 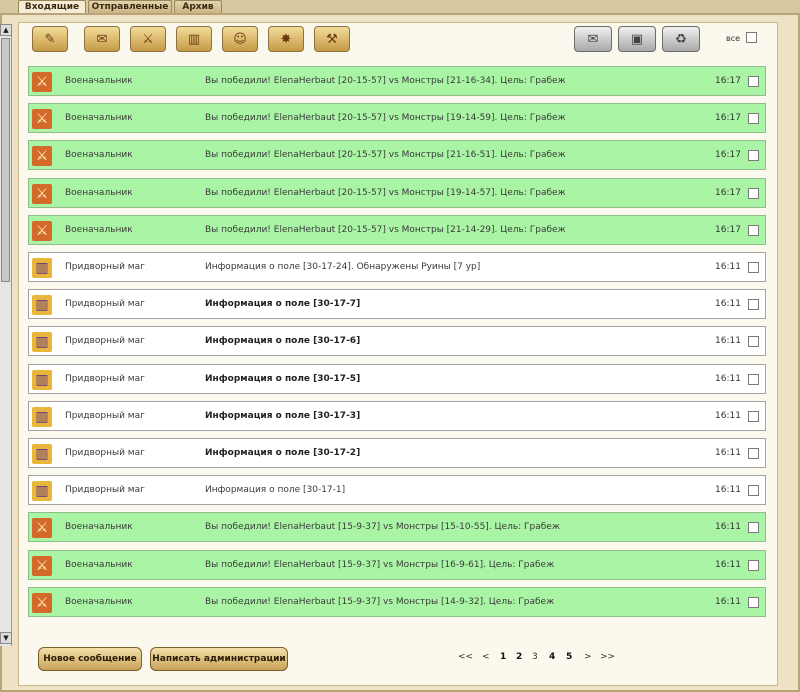 What do you see at coordinates (275, 490) in the screenshot?
I see `message-subject: Информация о поле [30-17-1]` at bounding box center [275, 490].